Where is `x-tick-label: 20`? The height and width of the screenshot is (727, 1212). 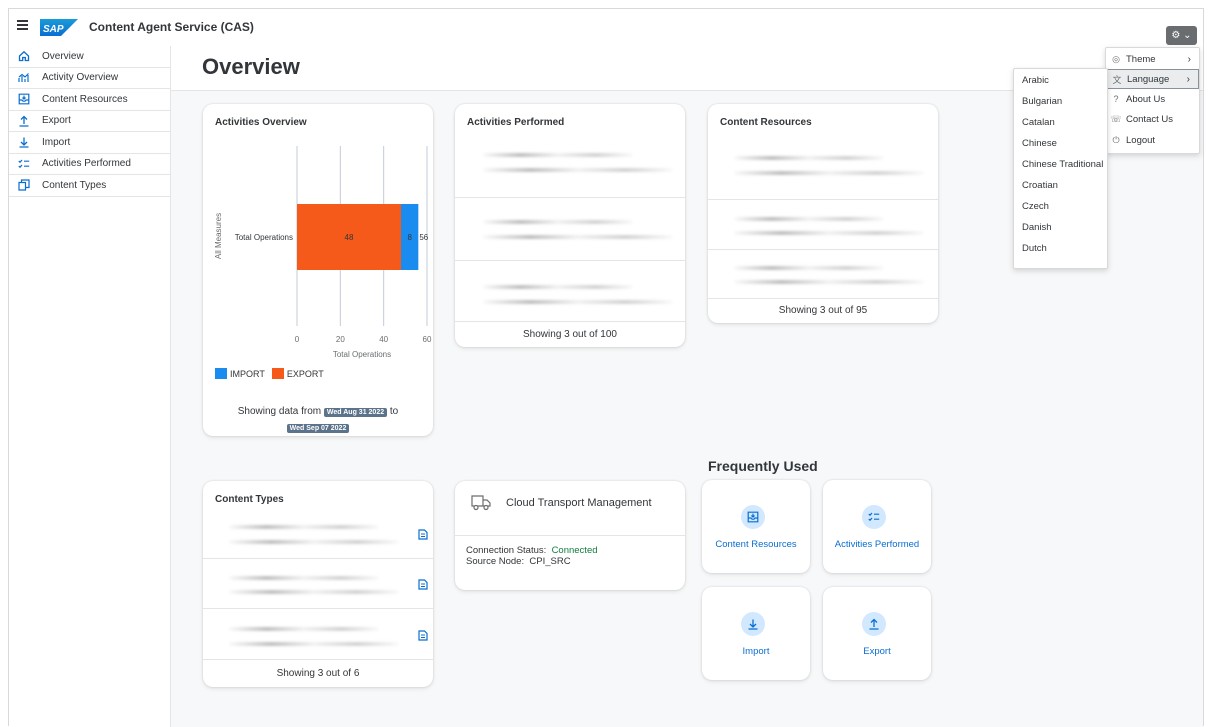 x-tick-label: 20 is located at coordinates (340, 339).